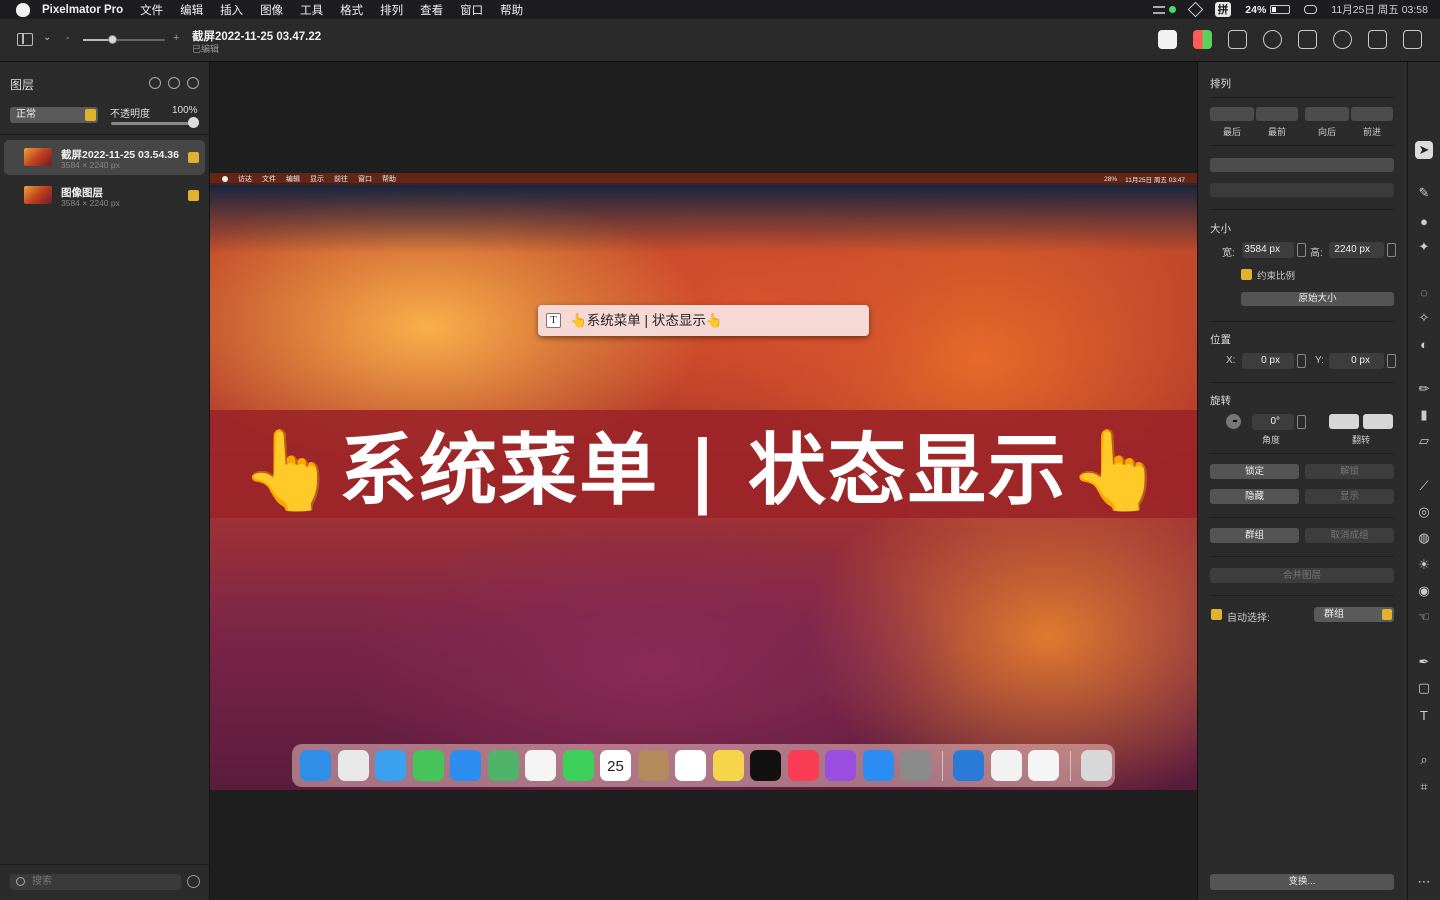 The image size is (1440, 900). What do you see at coordinates (1274, 361) in the screenshot?
I see `x-field: 0 px` at bounding box center [1274, 361].